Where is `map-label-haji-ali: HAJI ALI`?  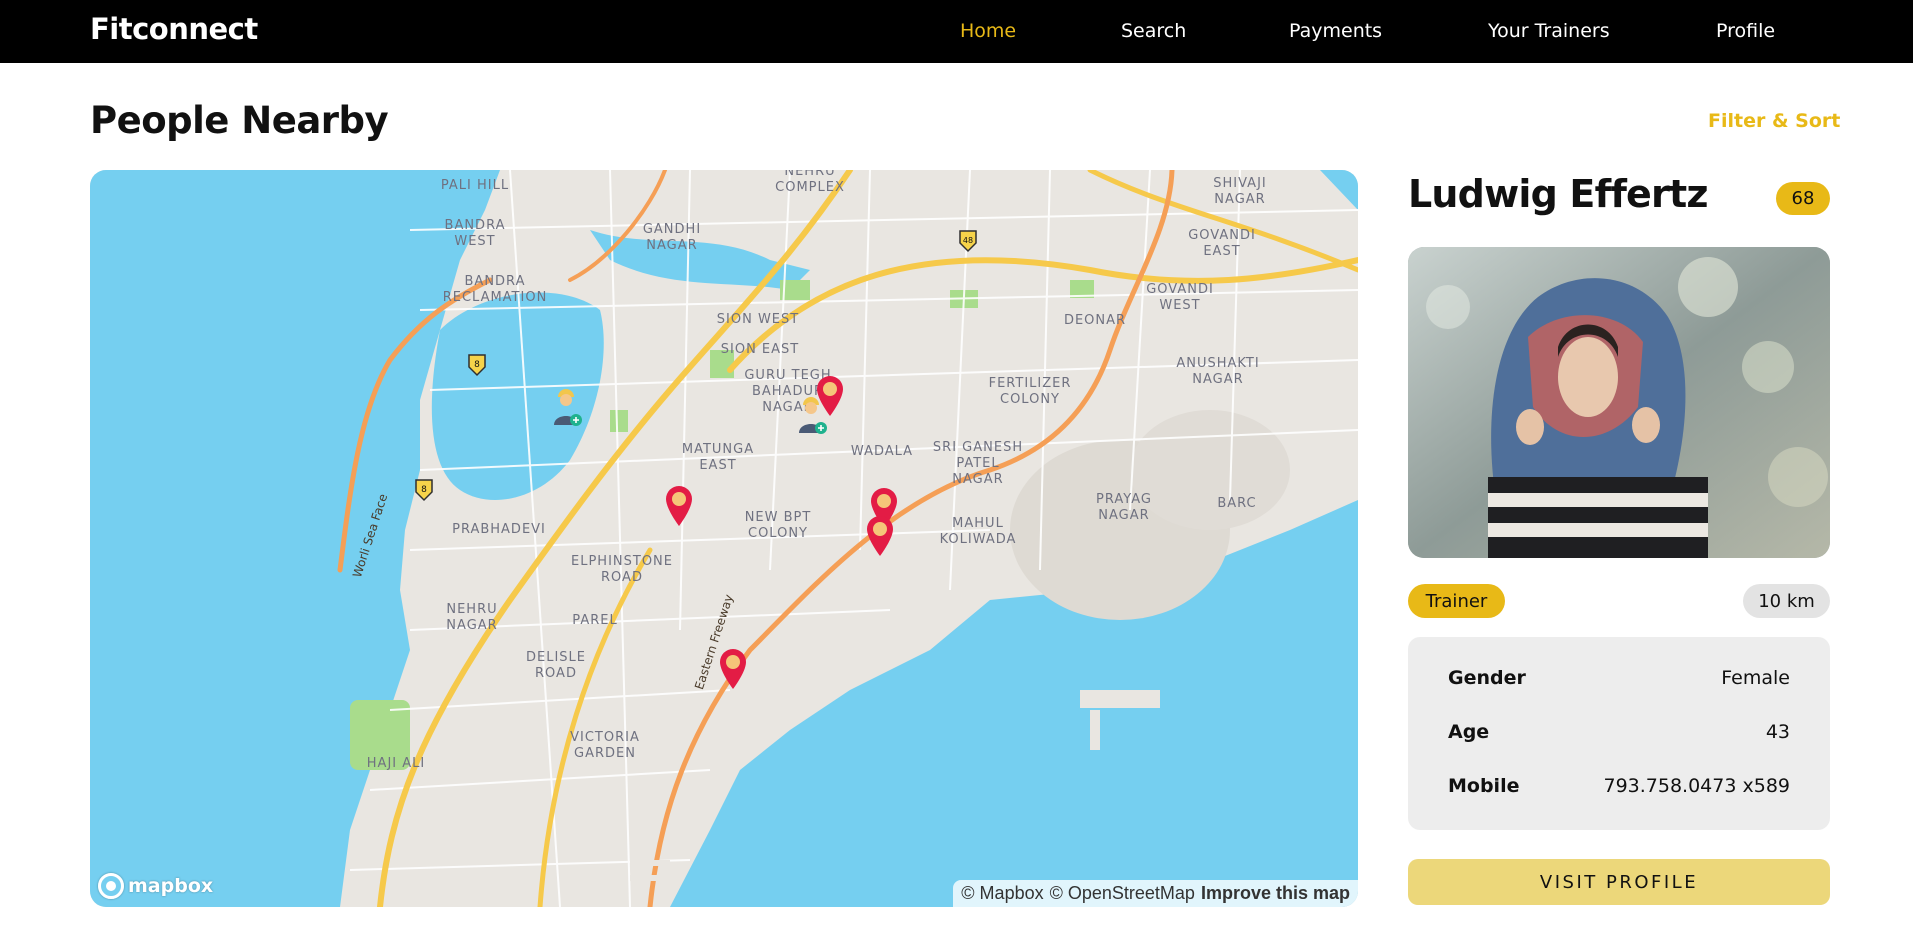 map-label-haji-ali: HAJI ALI is located at coordinates (396, 763).